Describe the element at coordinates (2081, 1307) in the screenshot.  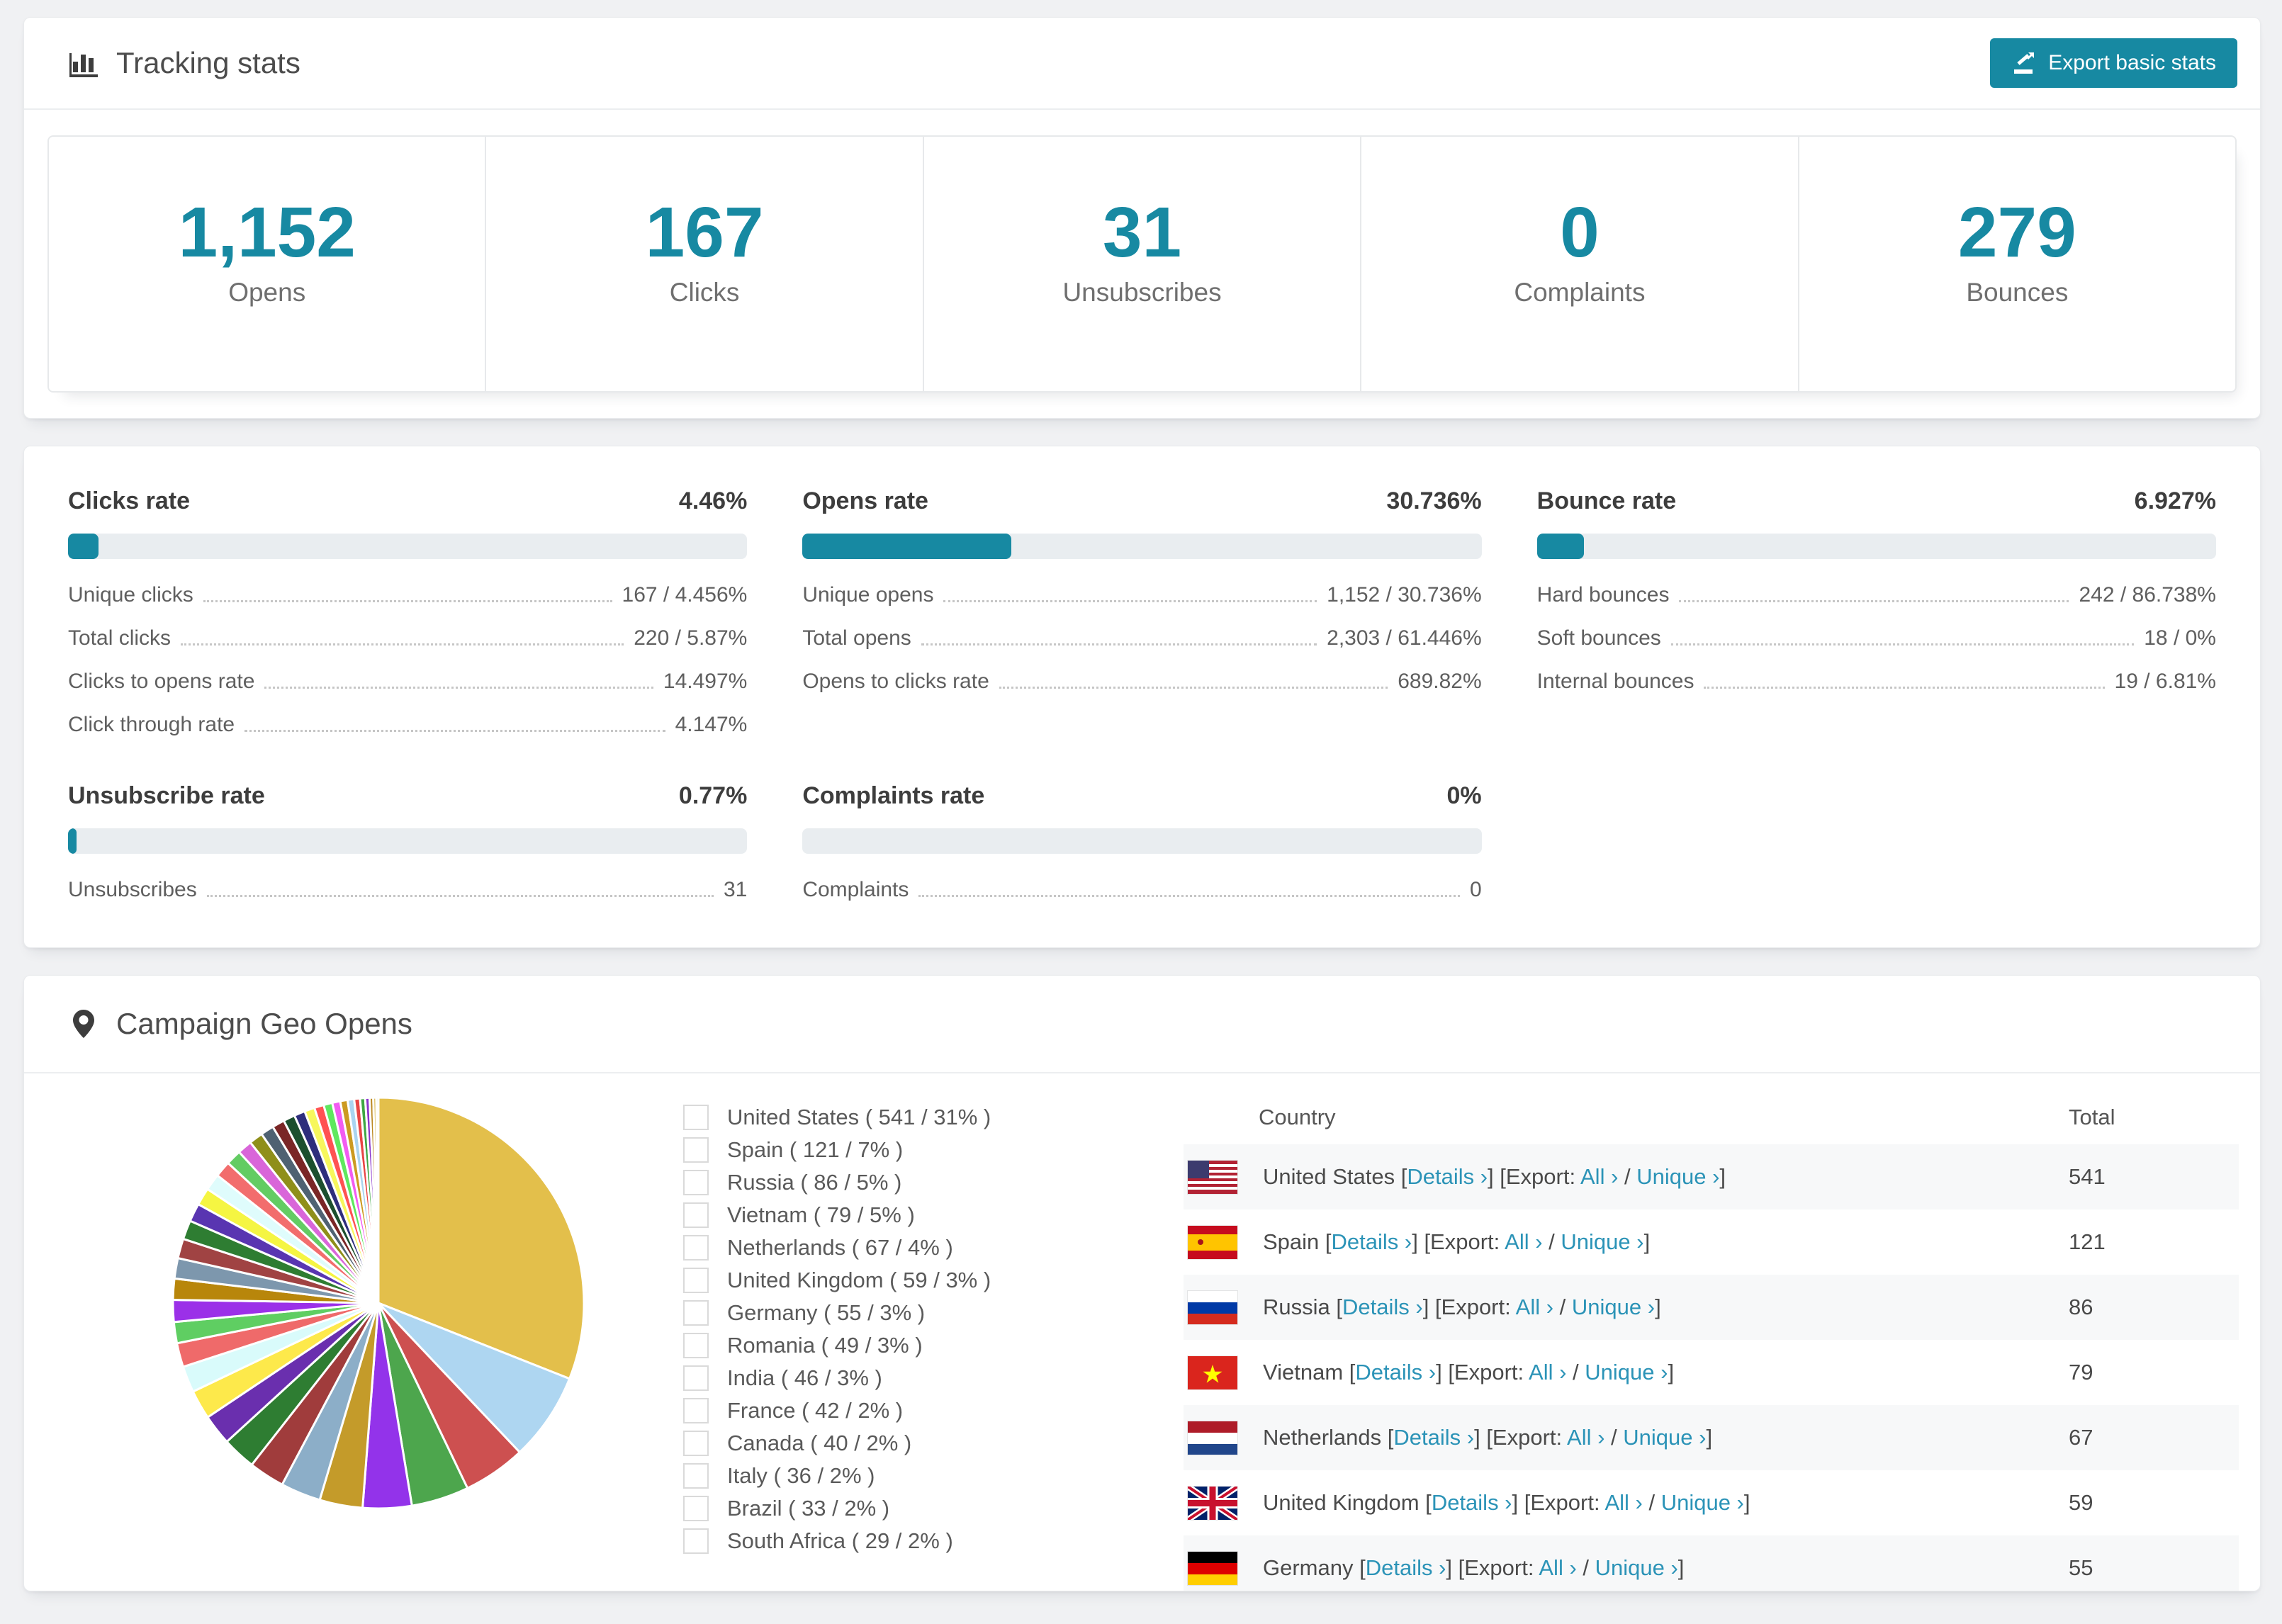
I see `total-cell: 86` at that location.